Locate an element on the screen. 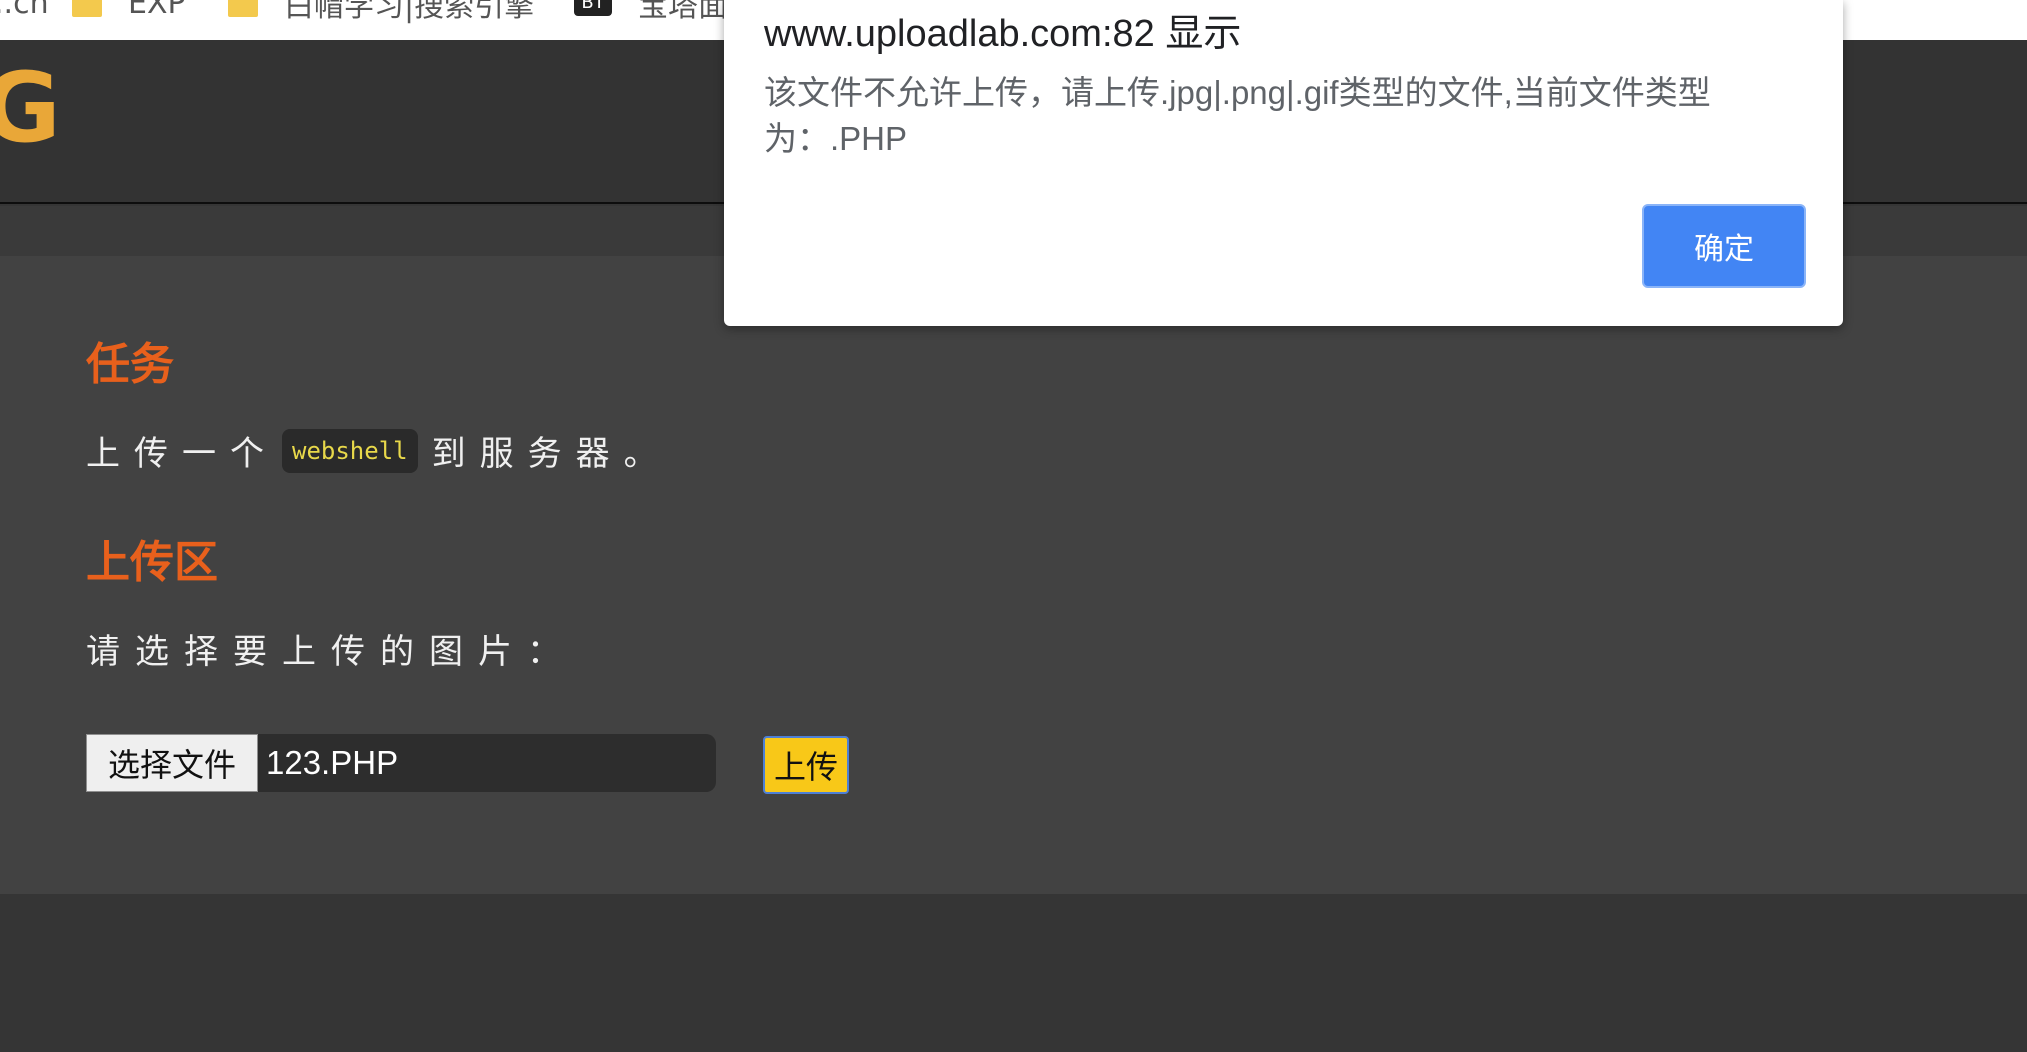 The image size is (2027, 1052). bookmark-label: EXP is located at coordinates (157, 10).